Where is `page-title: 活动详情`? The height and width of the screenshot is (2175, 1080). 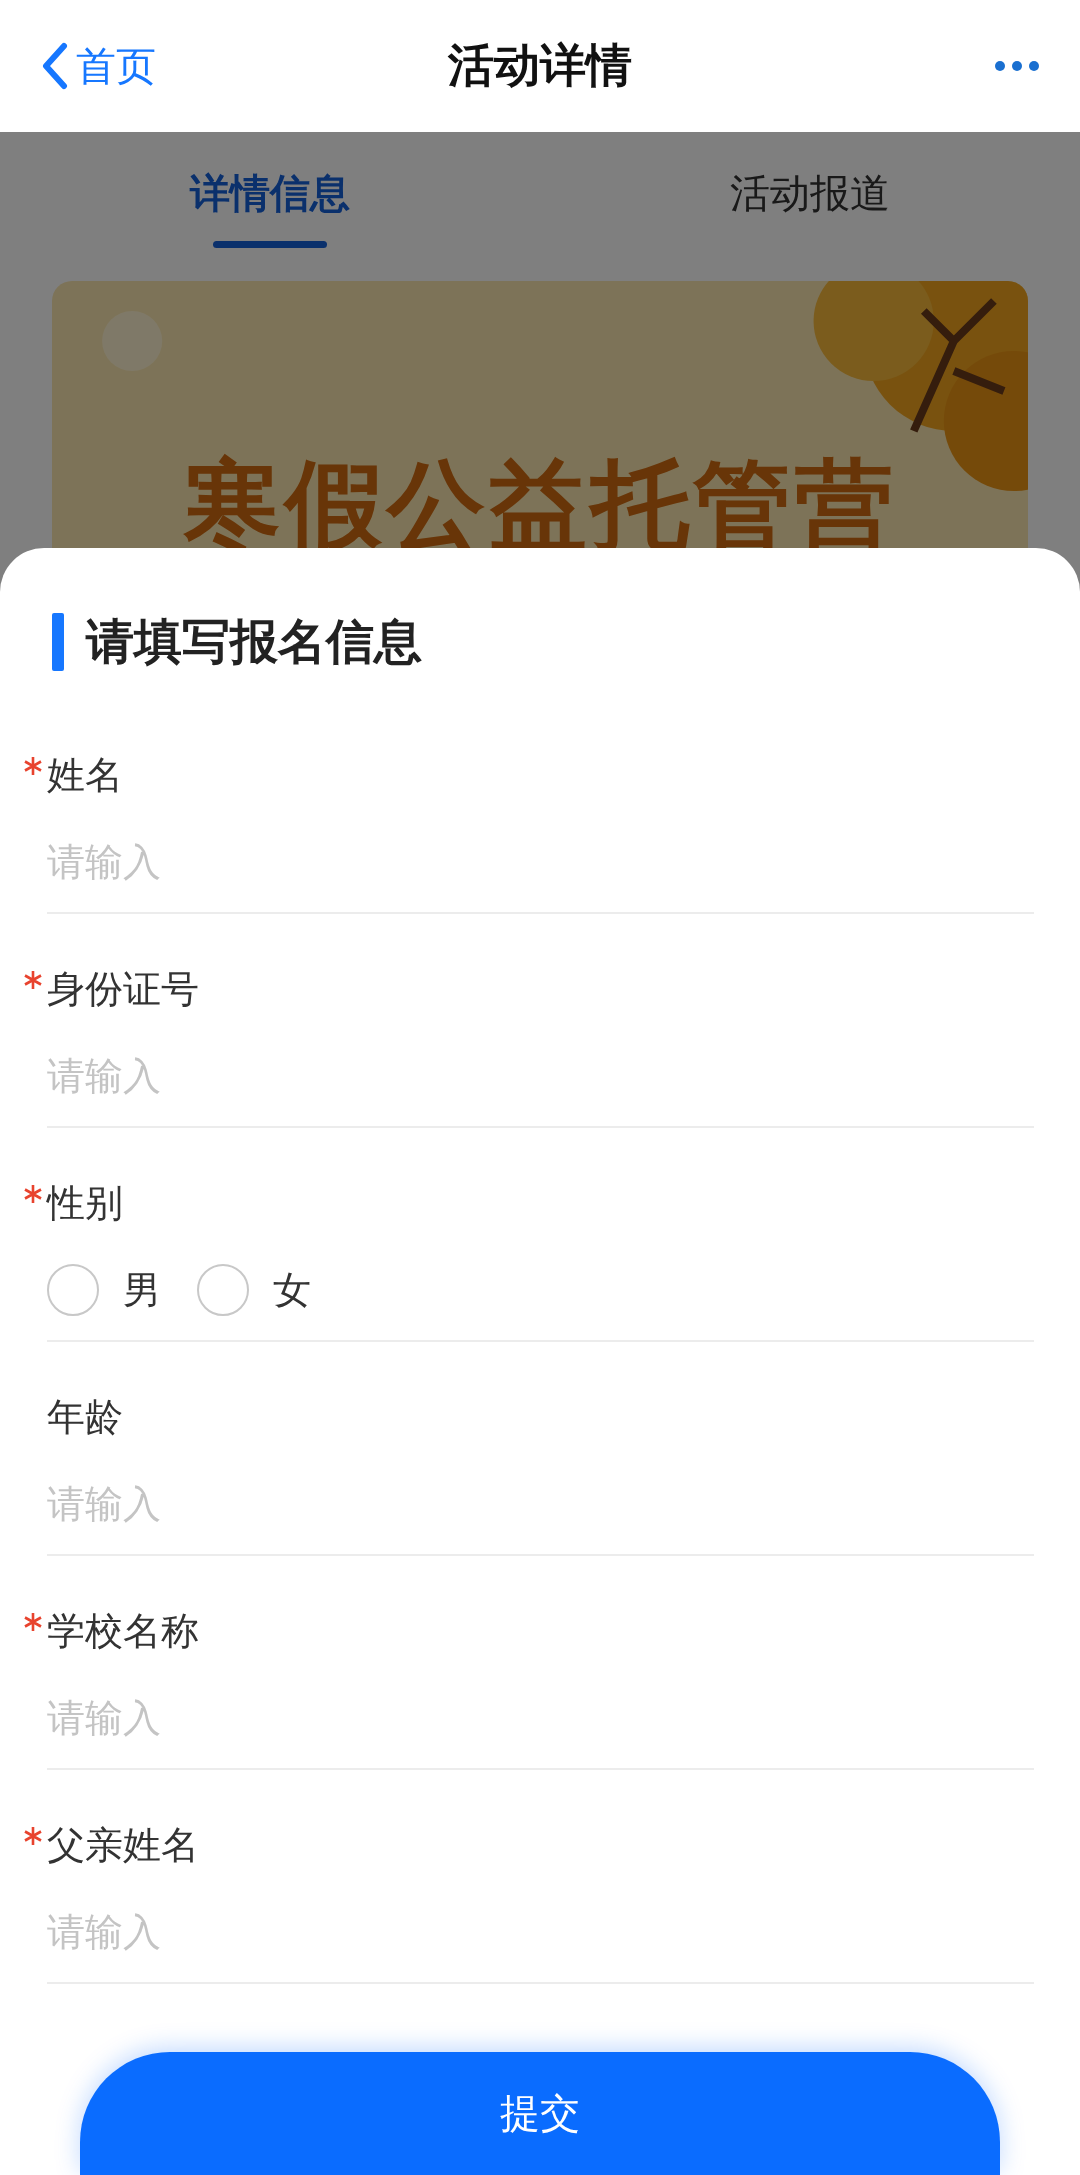
page-title: 活动详情 is located at coordinates (540, 65).